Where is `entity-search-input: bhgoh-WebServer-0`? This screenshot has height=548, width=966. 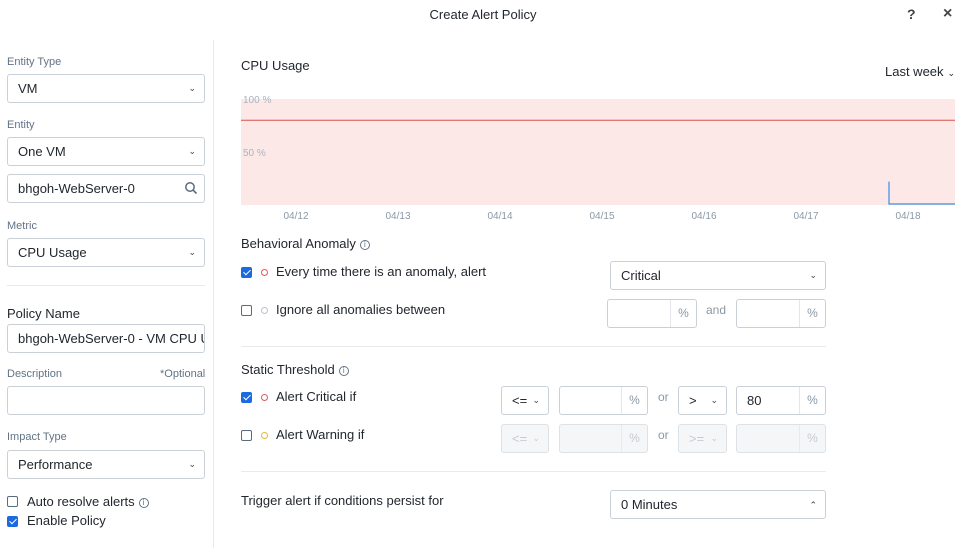 entity-search-input: bhgoh-WebServer-0 is located at coordinates (106, 188).